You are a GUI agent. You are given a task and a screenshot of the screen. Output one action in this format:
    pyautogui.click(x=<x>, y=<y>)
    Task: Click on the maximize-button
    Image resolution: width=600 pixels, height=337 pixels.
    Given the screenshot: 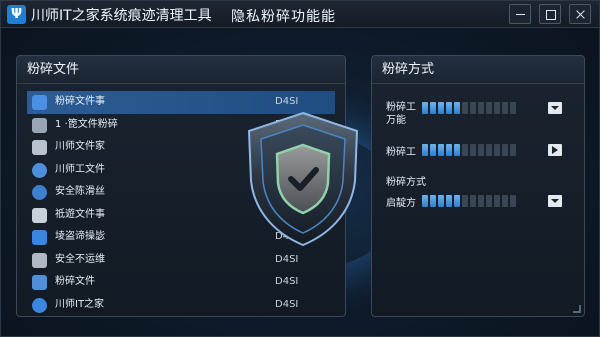 What is the action you would take?
    pyautogui.click(x=550, y=14)
    